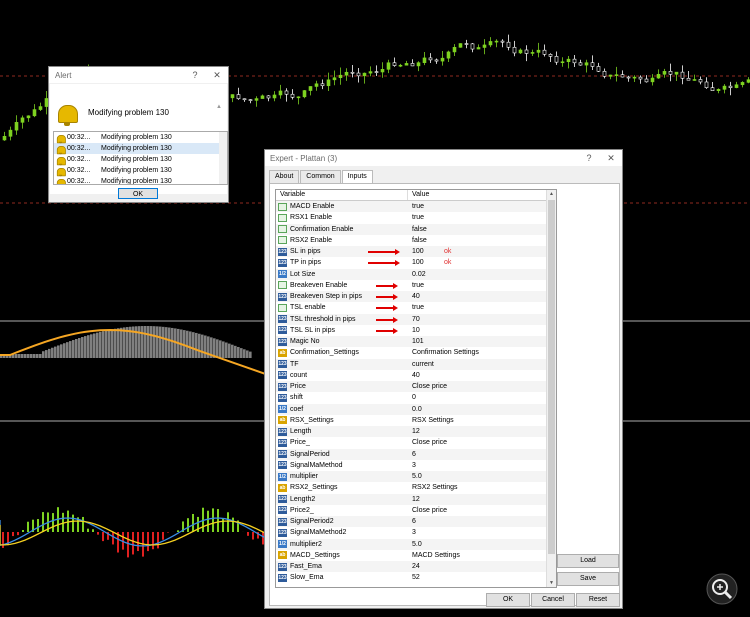 The height and width of the screenshot is (617, 750). Describe the element at coordinates (482, 420) in the screenshot. I see `input-value-cell: RSX Settings` at that location.